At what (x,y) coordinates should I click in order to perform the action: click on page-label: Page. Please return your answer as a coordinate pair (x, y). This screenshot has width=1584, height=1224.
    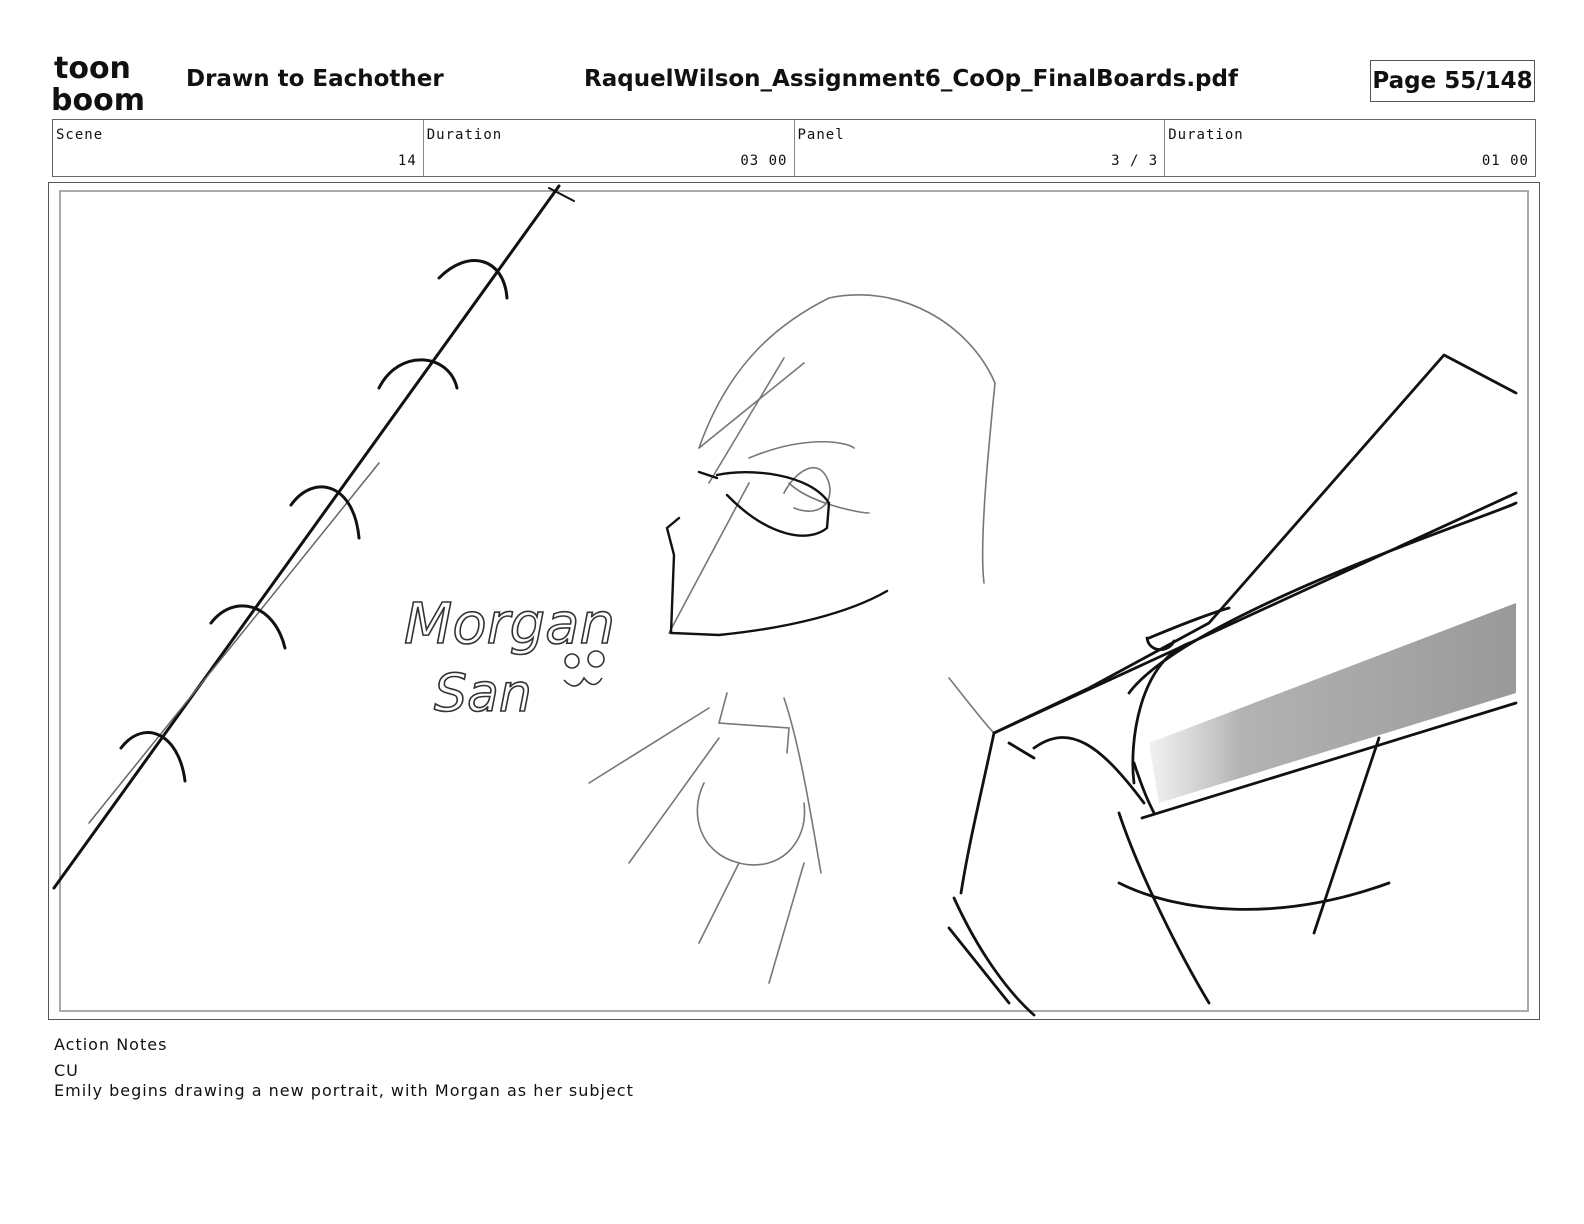
    Looking at the image, I should click on (1404, 81).